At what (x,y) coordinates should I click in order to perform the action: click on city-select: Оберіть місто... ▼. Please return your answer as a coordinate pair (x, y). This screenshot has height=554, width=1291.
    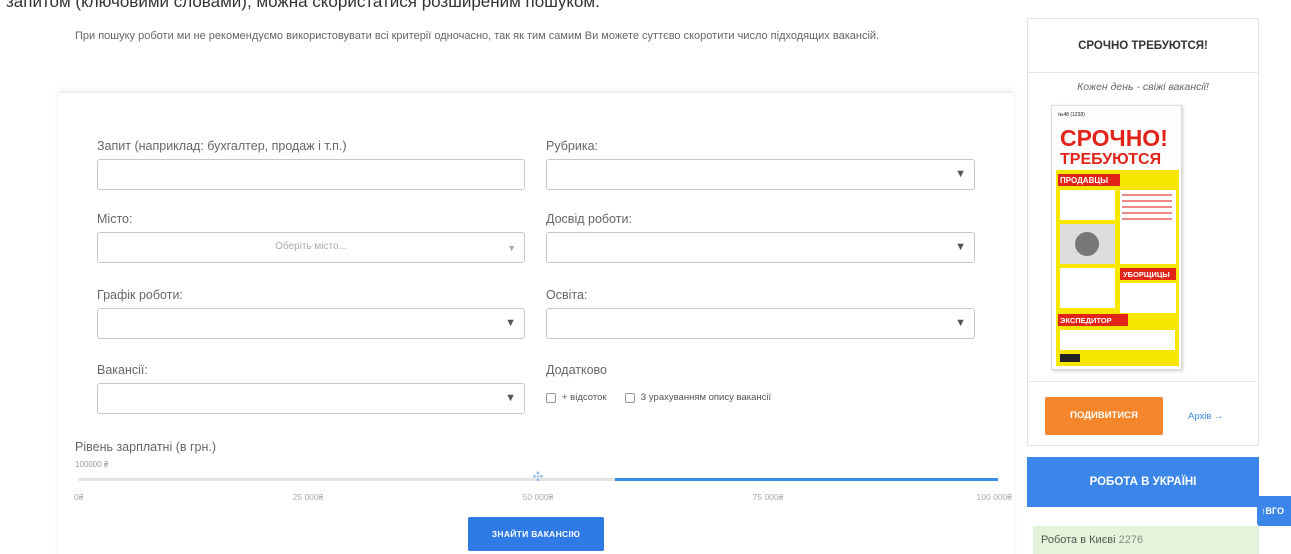
    Looking at the image, I should click on (311, 247).